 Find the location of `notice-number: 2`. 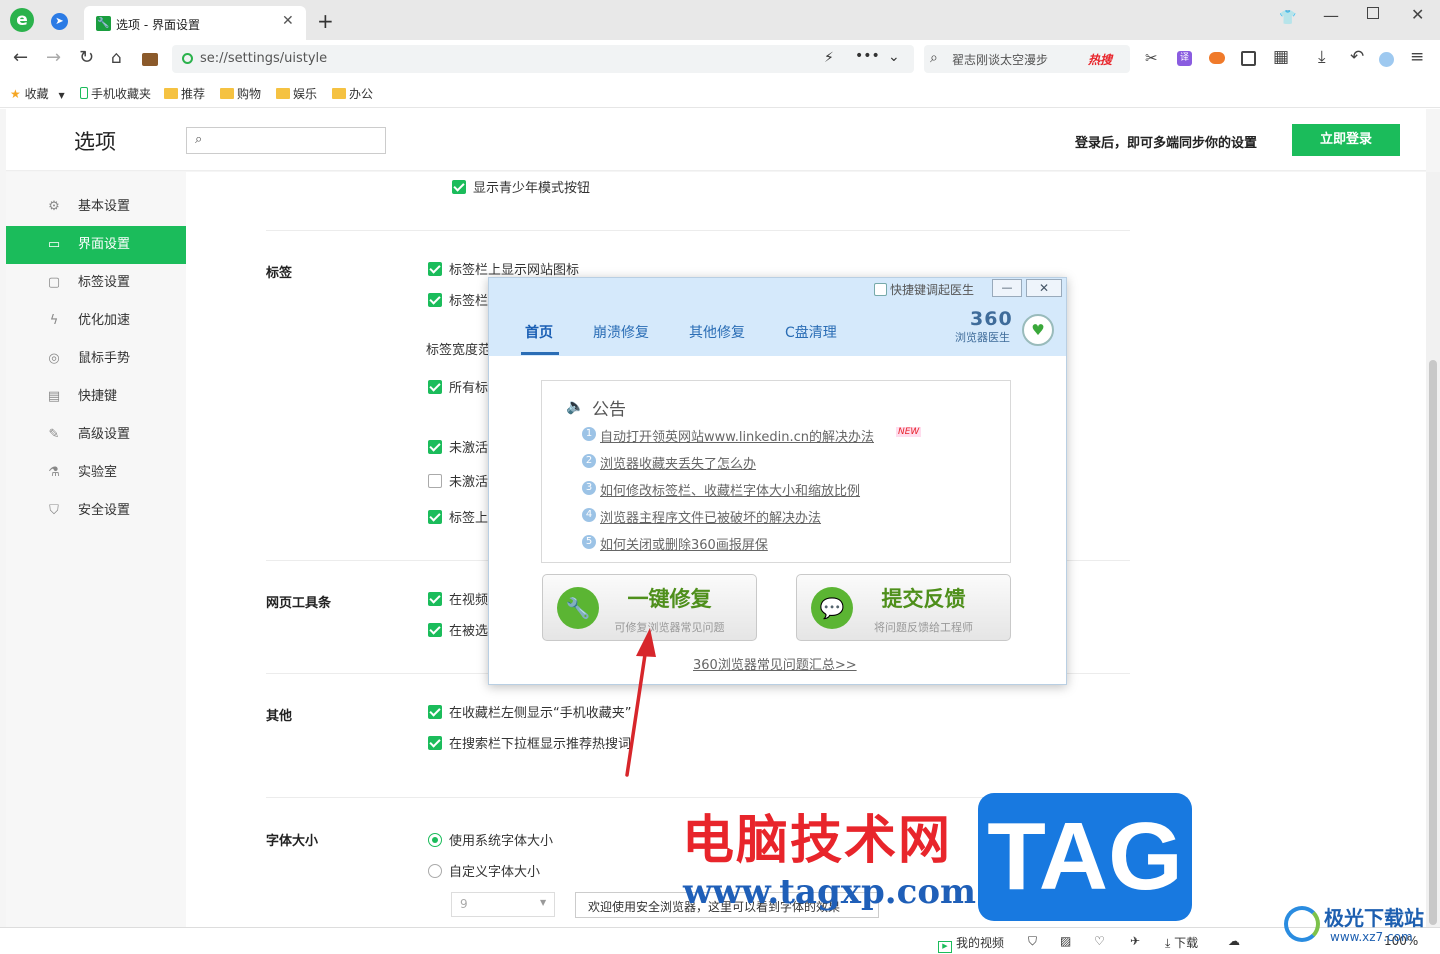

notice-number: 2 is located at coordinates (589, 461).